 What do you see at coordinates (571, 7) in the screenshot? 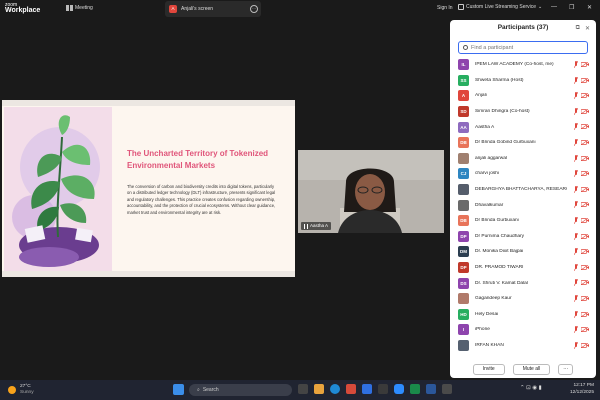
I see `restore-icon: ❐` at bounding box center [571, 7].